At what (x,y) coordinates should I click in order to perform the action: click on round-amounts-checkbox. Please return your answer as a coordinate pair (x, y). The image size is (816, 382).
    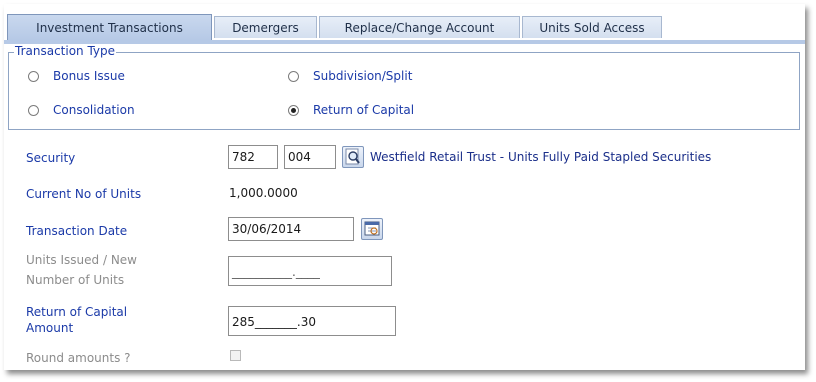
    Looking at the image, I should click on (235, 355).